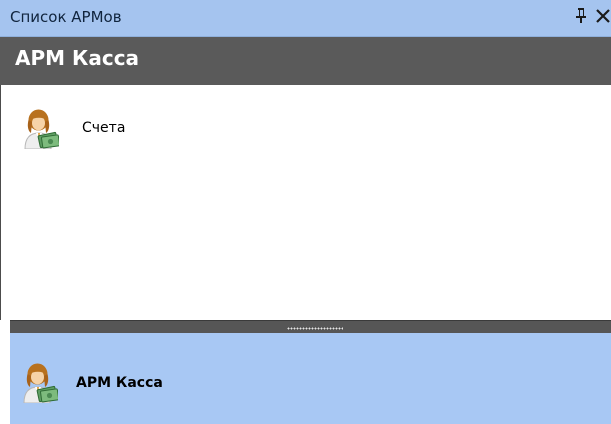 Image resolution: width=611 pixels, height=424 pixels. I want to click on workstation-item-label: АРМ Касса, so click(119, 383).